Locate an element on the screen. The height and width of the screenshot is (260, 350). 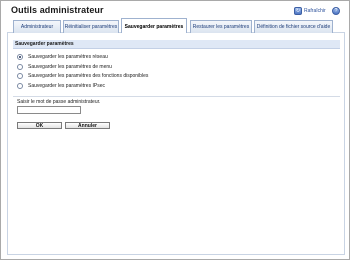
option-network: Sauvegarder les paramètres réseau is located at coordinates (62, 56).